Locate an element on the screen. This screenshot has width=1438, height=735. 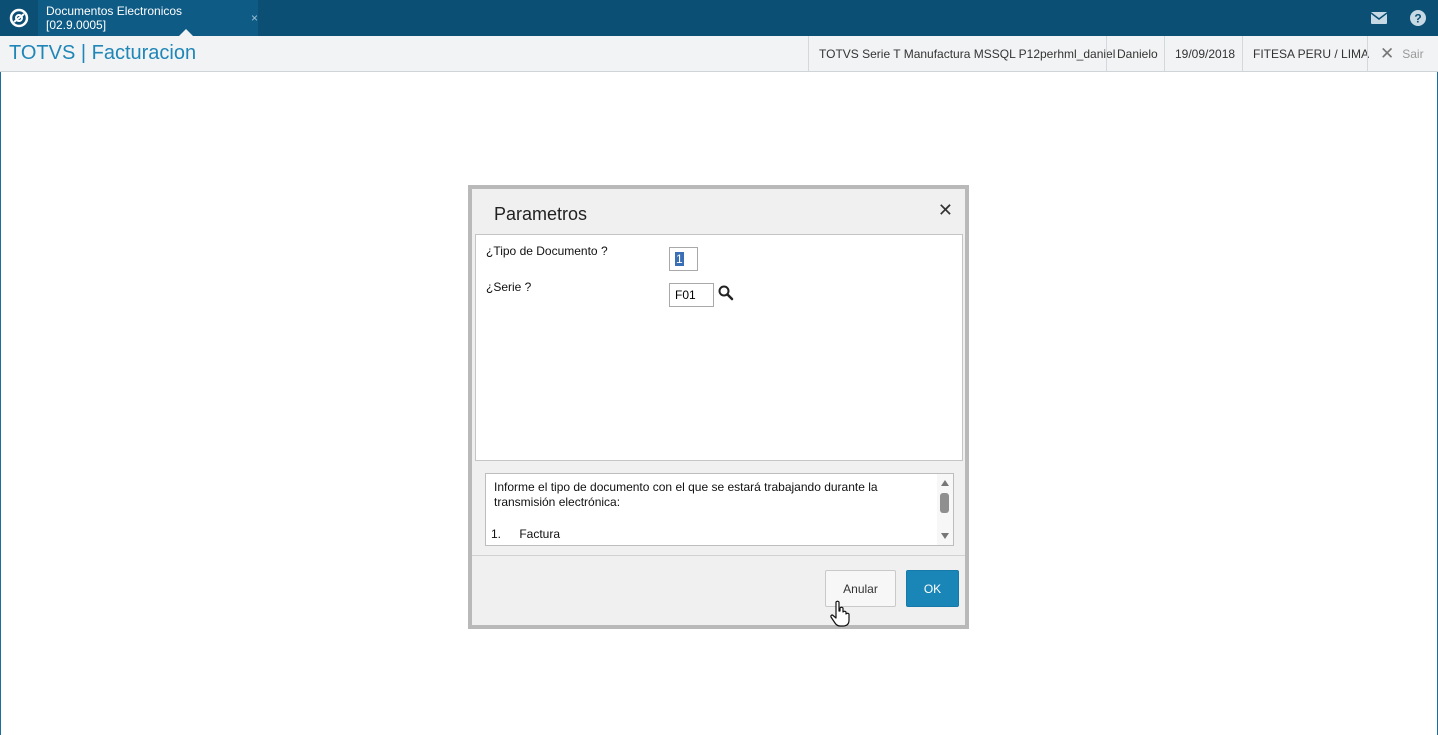
help-icon: ? is located at coordinates (1418, 18).